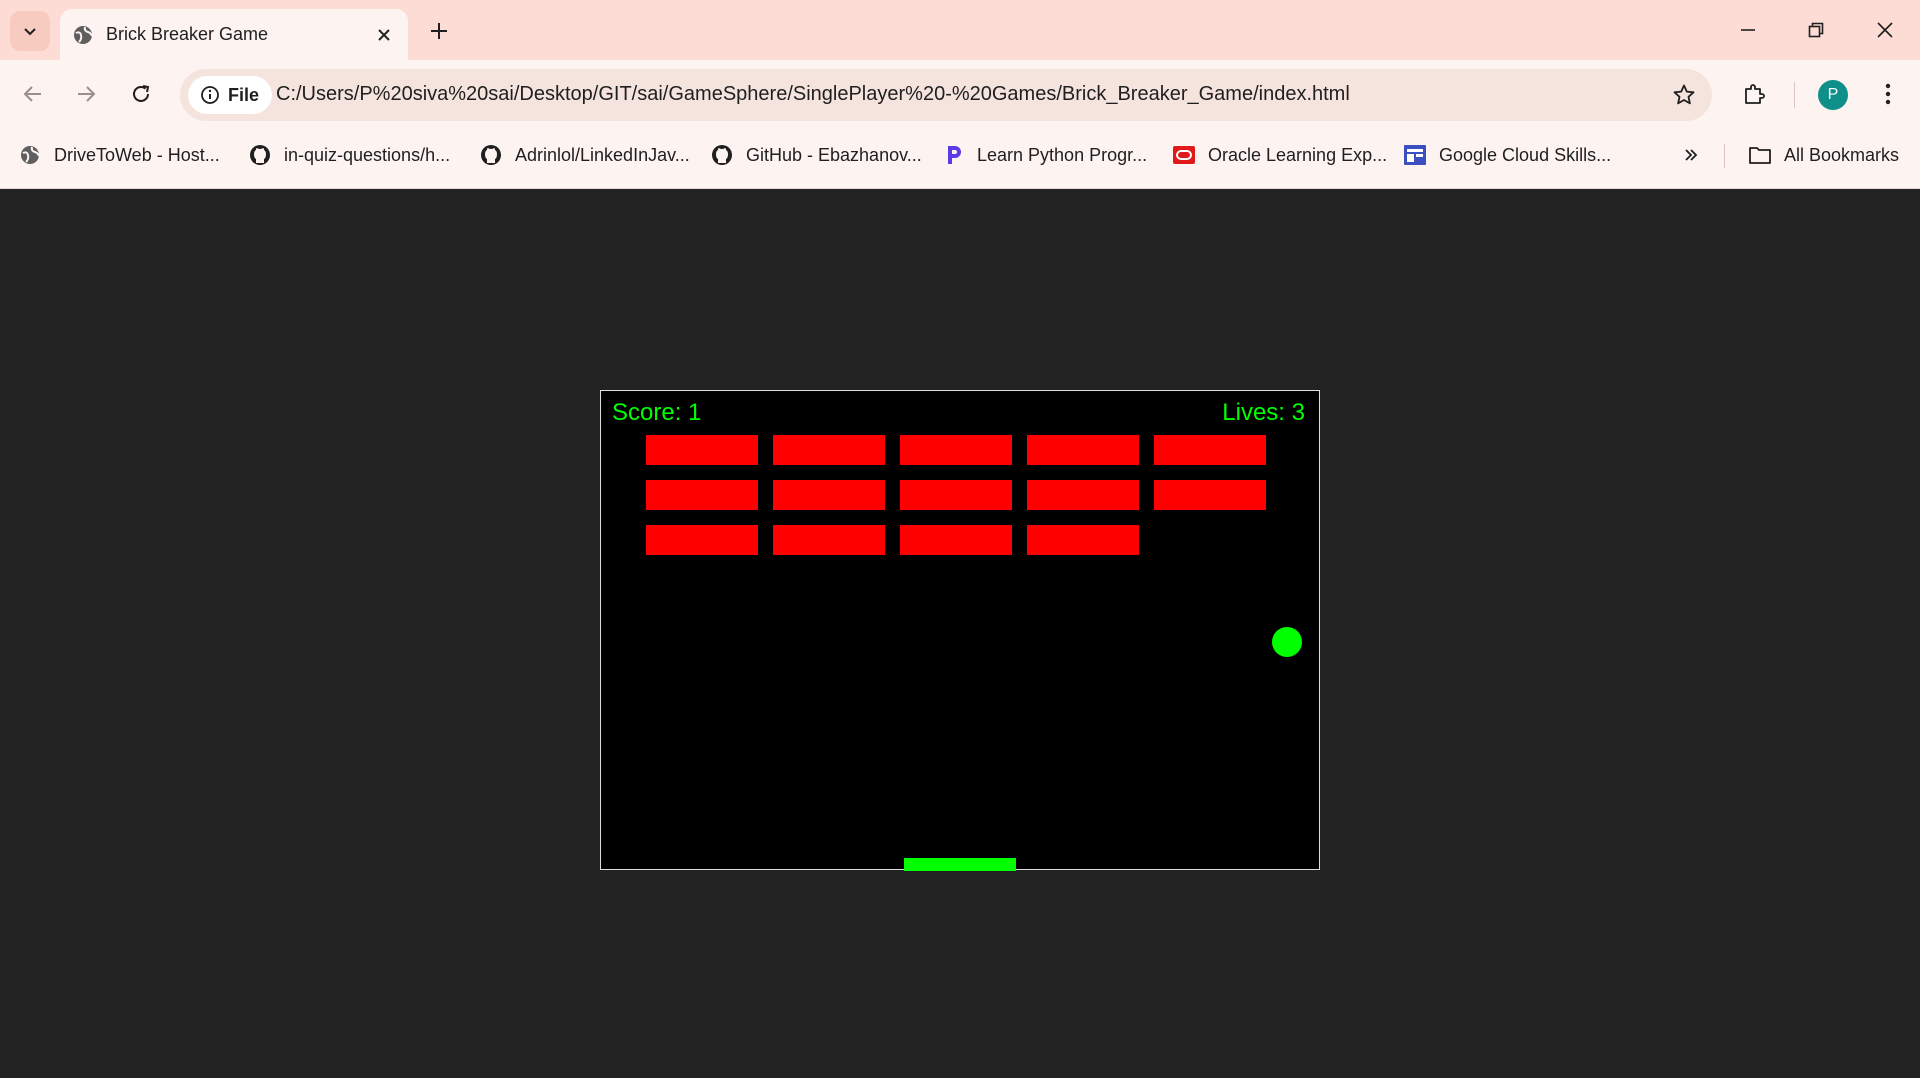  Describe the element at coordinates (384, 35) in the screenshot. I see `tab-close-icon` at that location.